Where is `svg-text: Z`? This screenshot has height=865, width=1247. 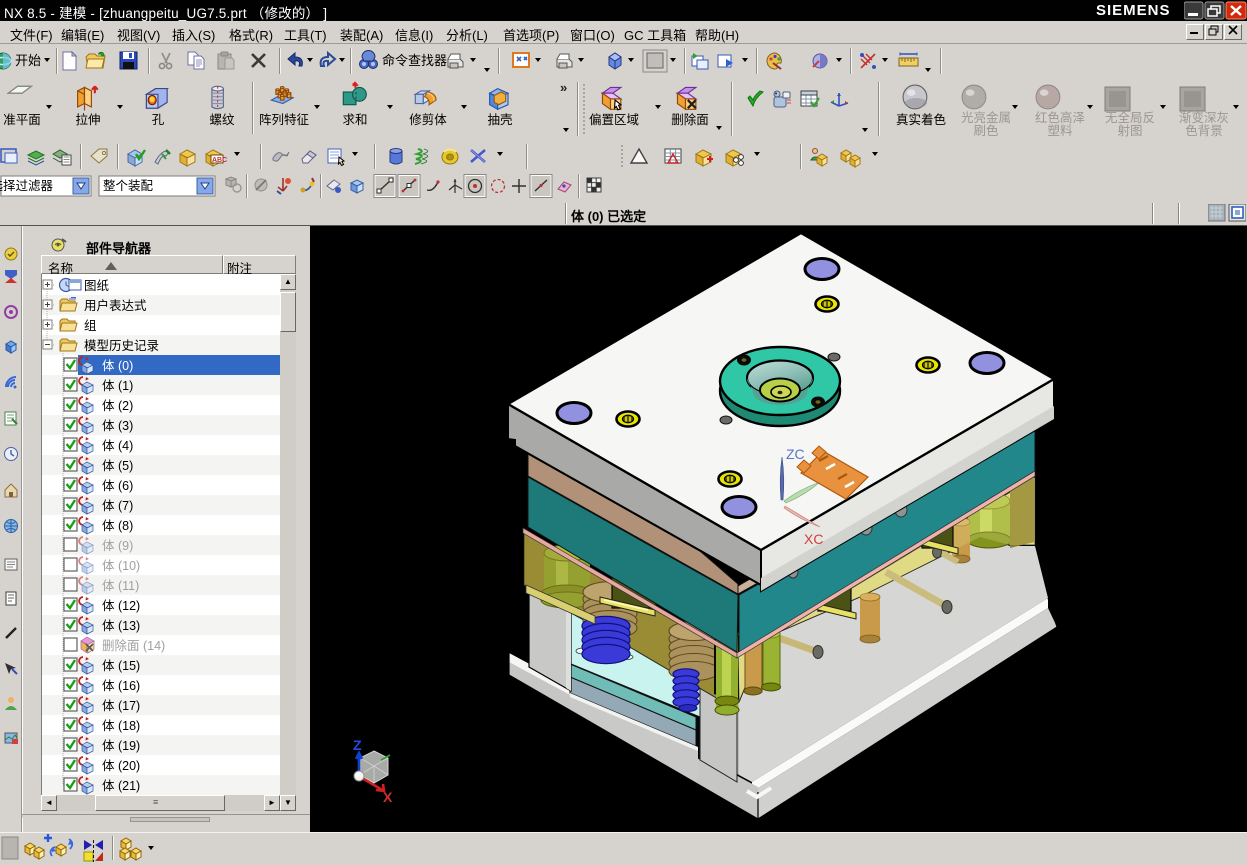
svg-text: Z is located at coordinates (357, 745).